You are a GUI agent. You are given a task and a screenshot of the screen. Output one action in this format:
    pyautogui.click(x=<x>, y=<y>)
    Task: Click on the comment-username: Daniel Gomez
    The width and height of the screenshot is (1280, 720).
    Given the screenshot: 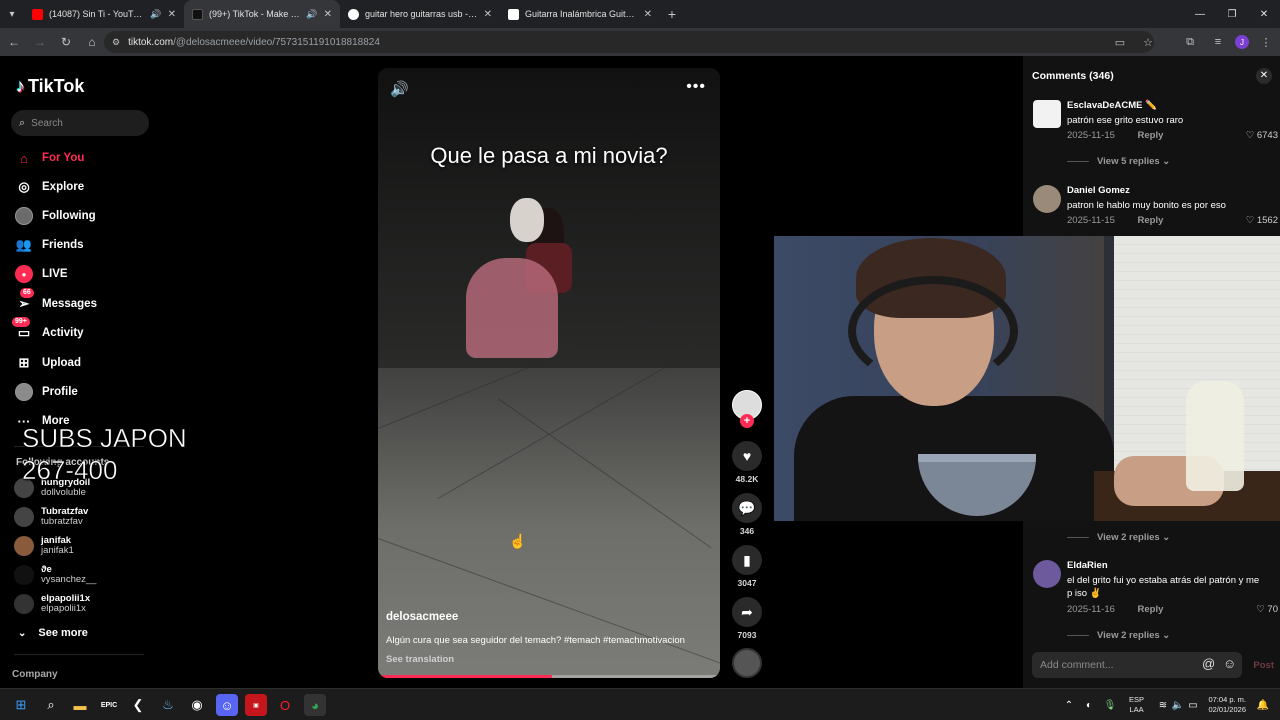 What is the action you would take?
    pyautogui.click(x=1098, y=190)
    